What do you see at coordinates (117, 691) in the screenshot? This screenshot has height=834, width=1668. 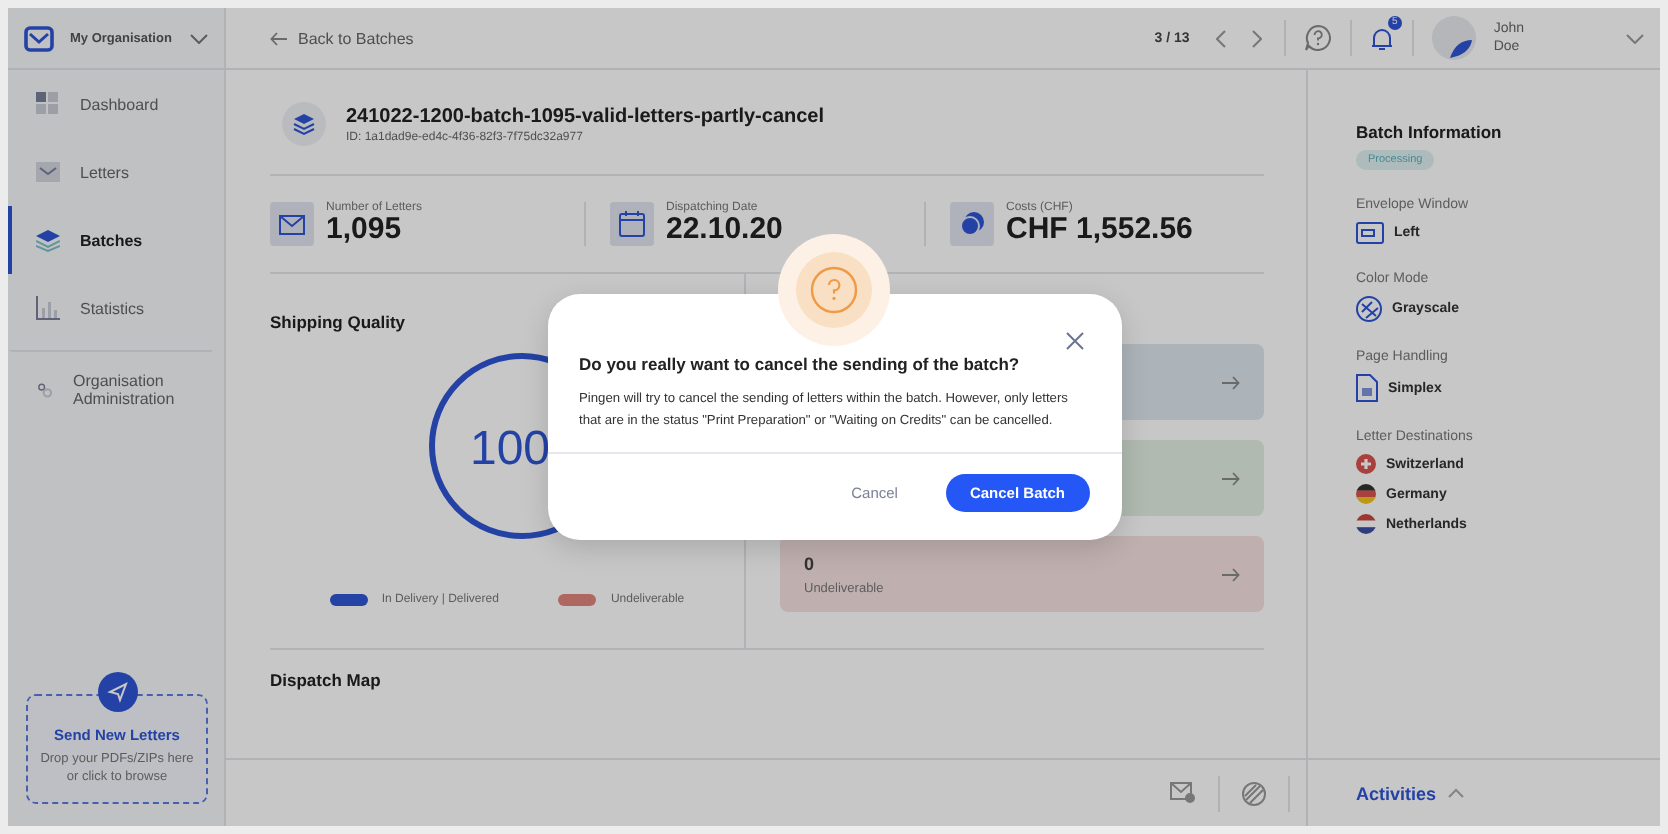 I see `paper-plane-icon` at bounding box center [117, 691].